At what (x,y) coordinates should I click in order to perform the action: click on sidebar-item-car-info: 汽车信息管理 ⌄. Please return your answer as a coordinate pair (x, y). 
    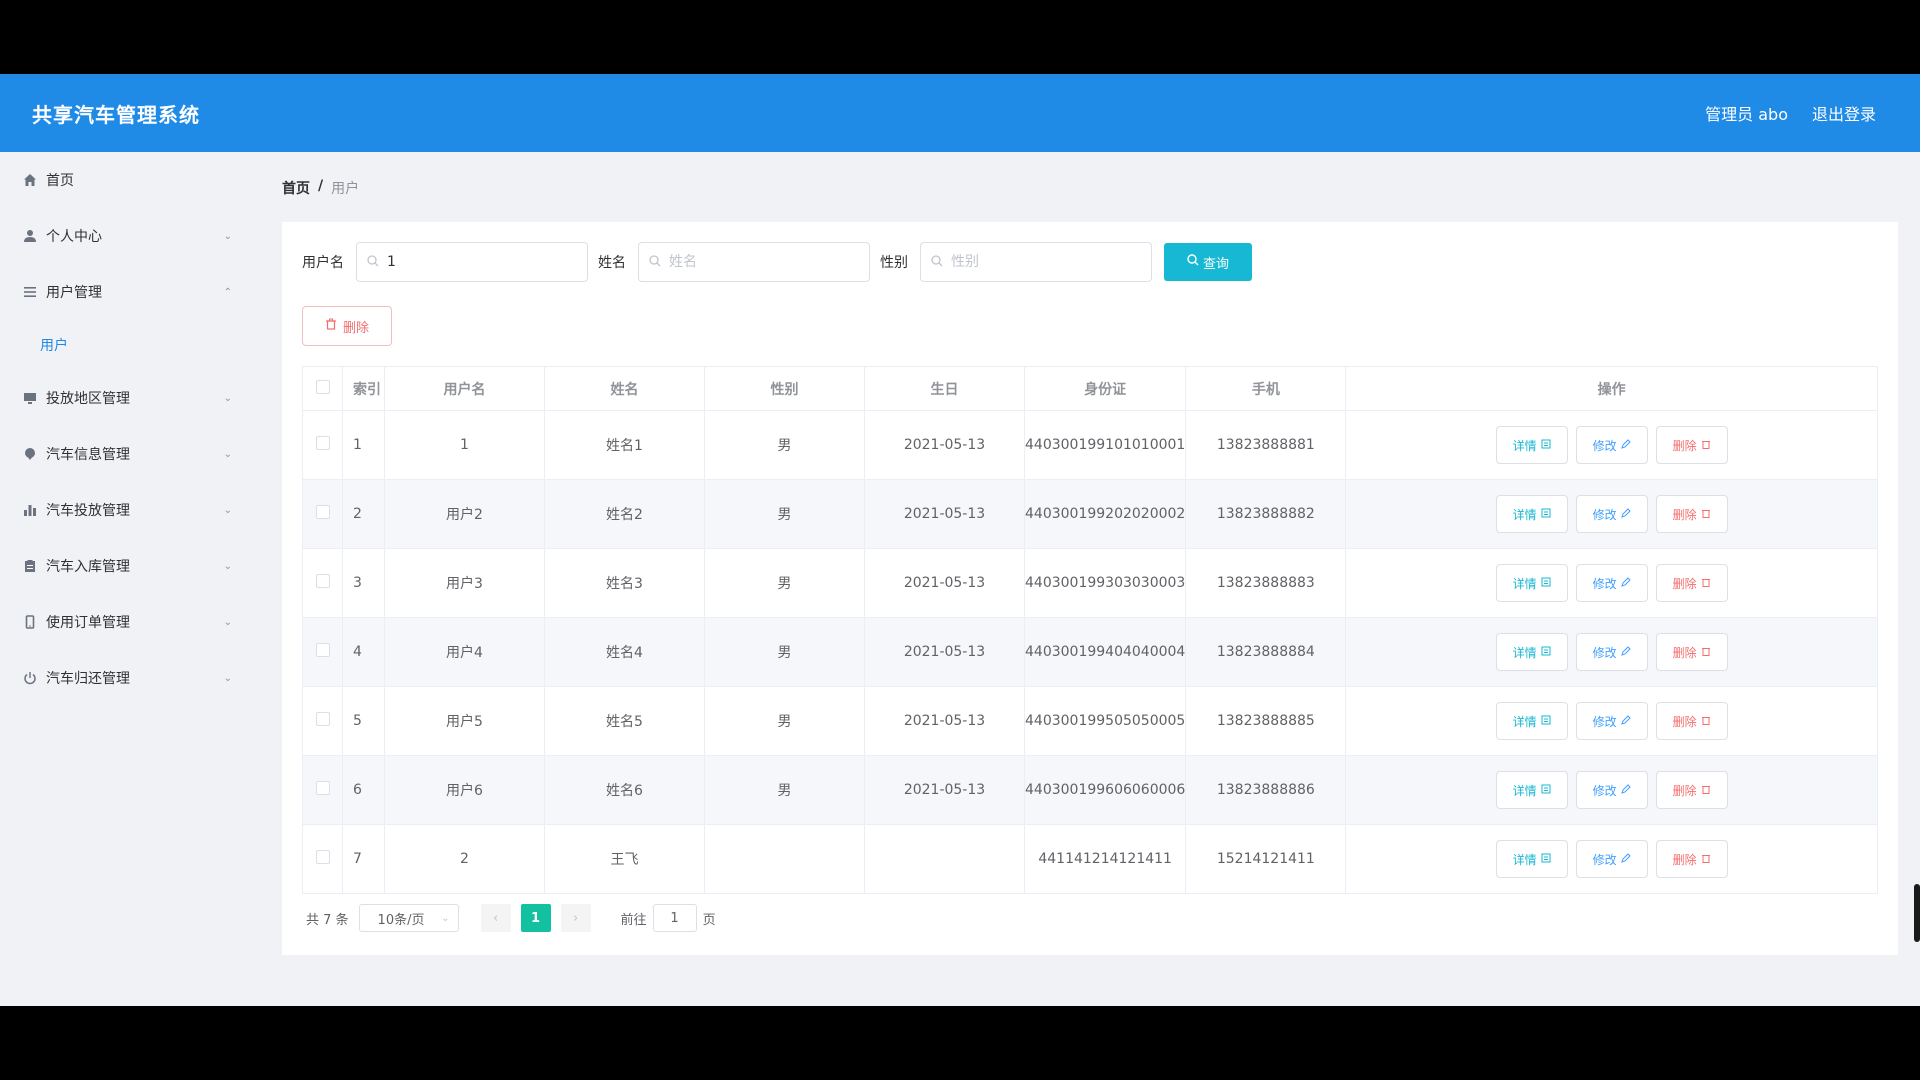
    Looking at the image, I should click on (128, 454).